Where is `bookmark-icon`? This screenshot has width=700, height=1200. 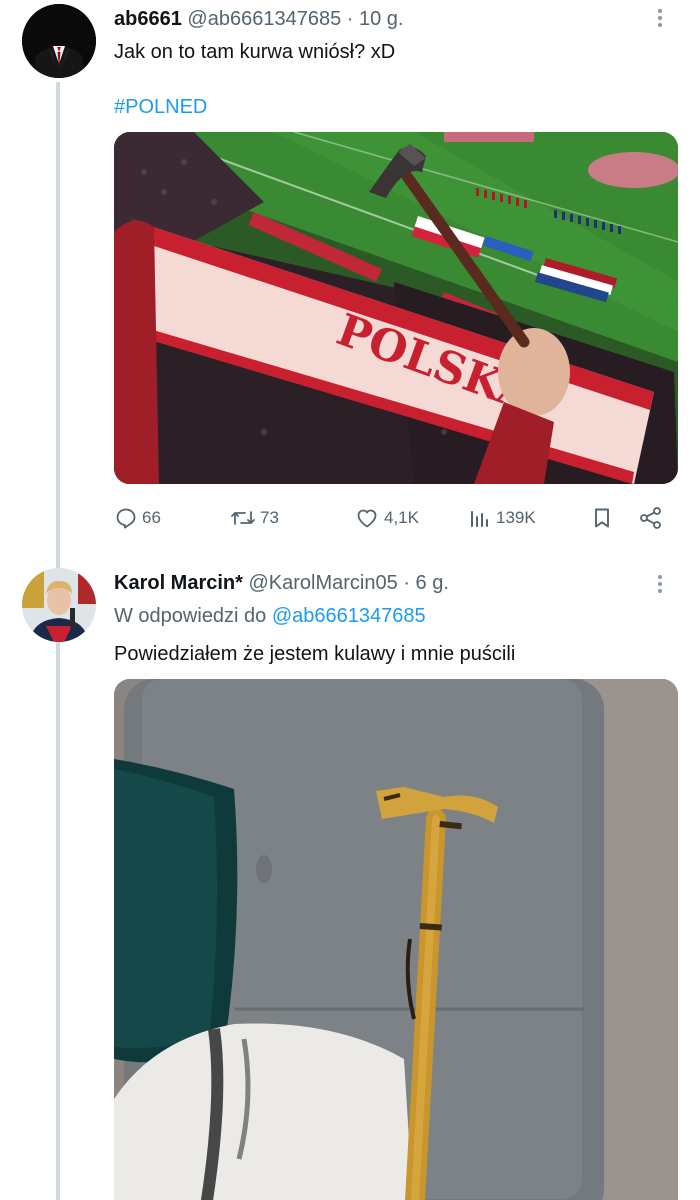 bookmark-icon is located at coordinates (602, 518).